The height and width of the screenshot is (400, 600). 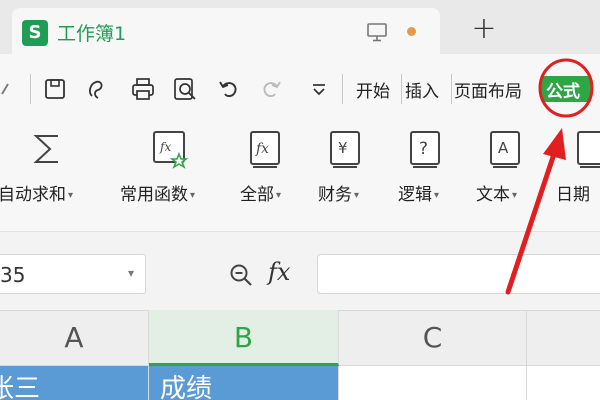 What do you see at coordinates (92, 34) in the screenshot?
I see `document-title: 工作簿1` at bounding box center [92, 34].